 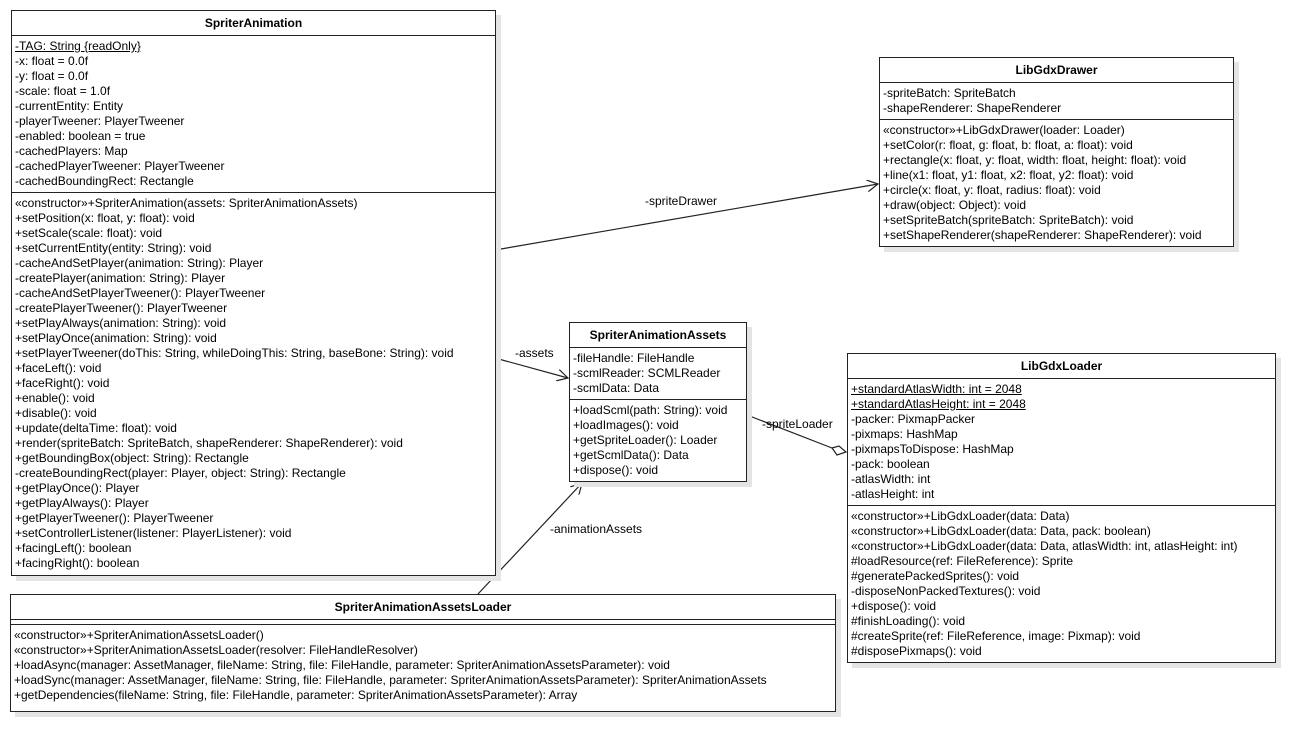 What do you see at coordinates (534, 353) in the screenshot?
I see `label-assets: -assets` at bounding box center [534, 353].